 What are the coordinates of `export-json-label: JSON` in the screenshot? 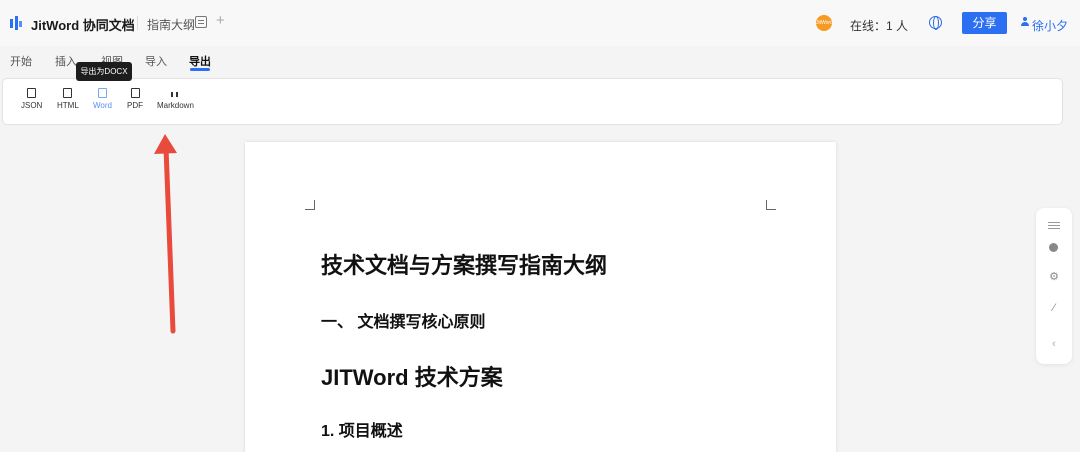 It's located at (32, 105).